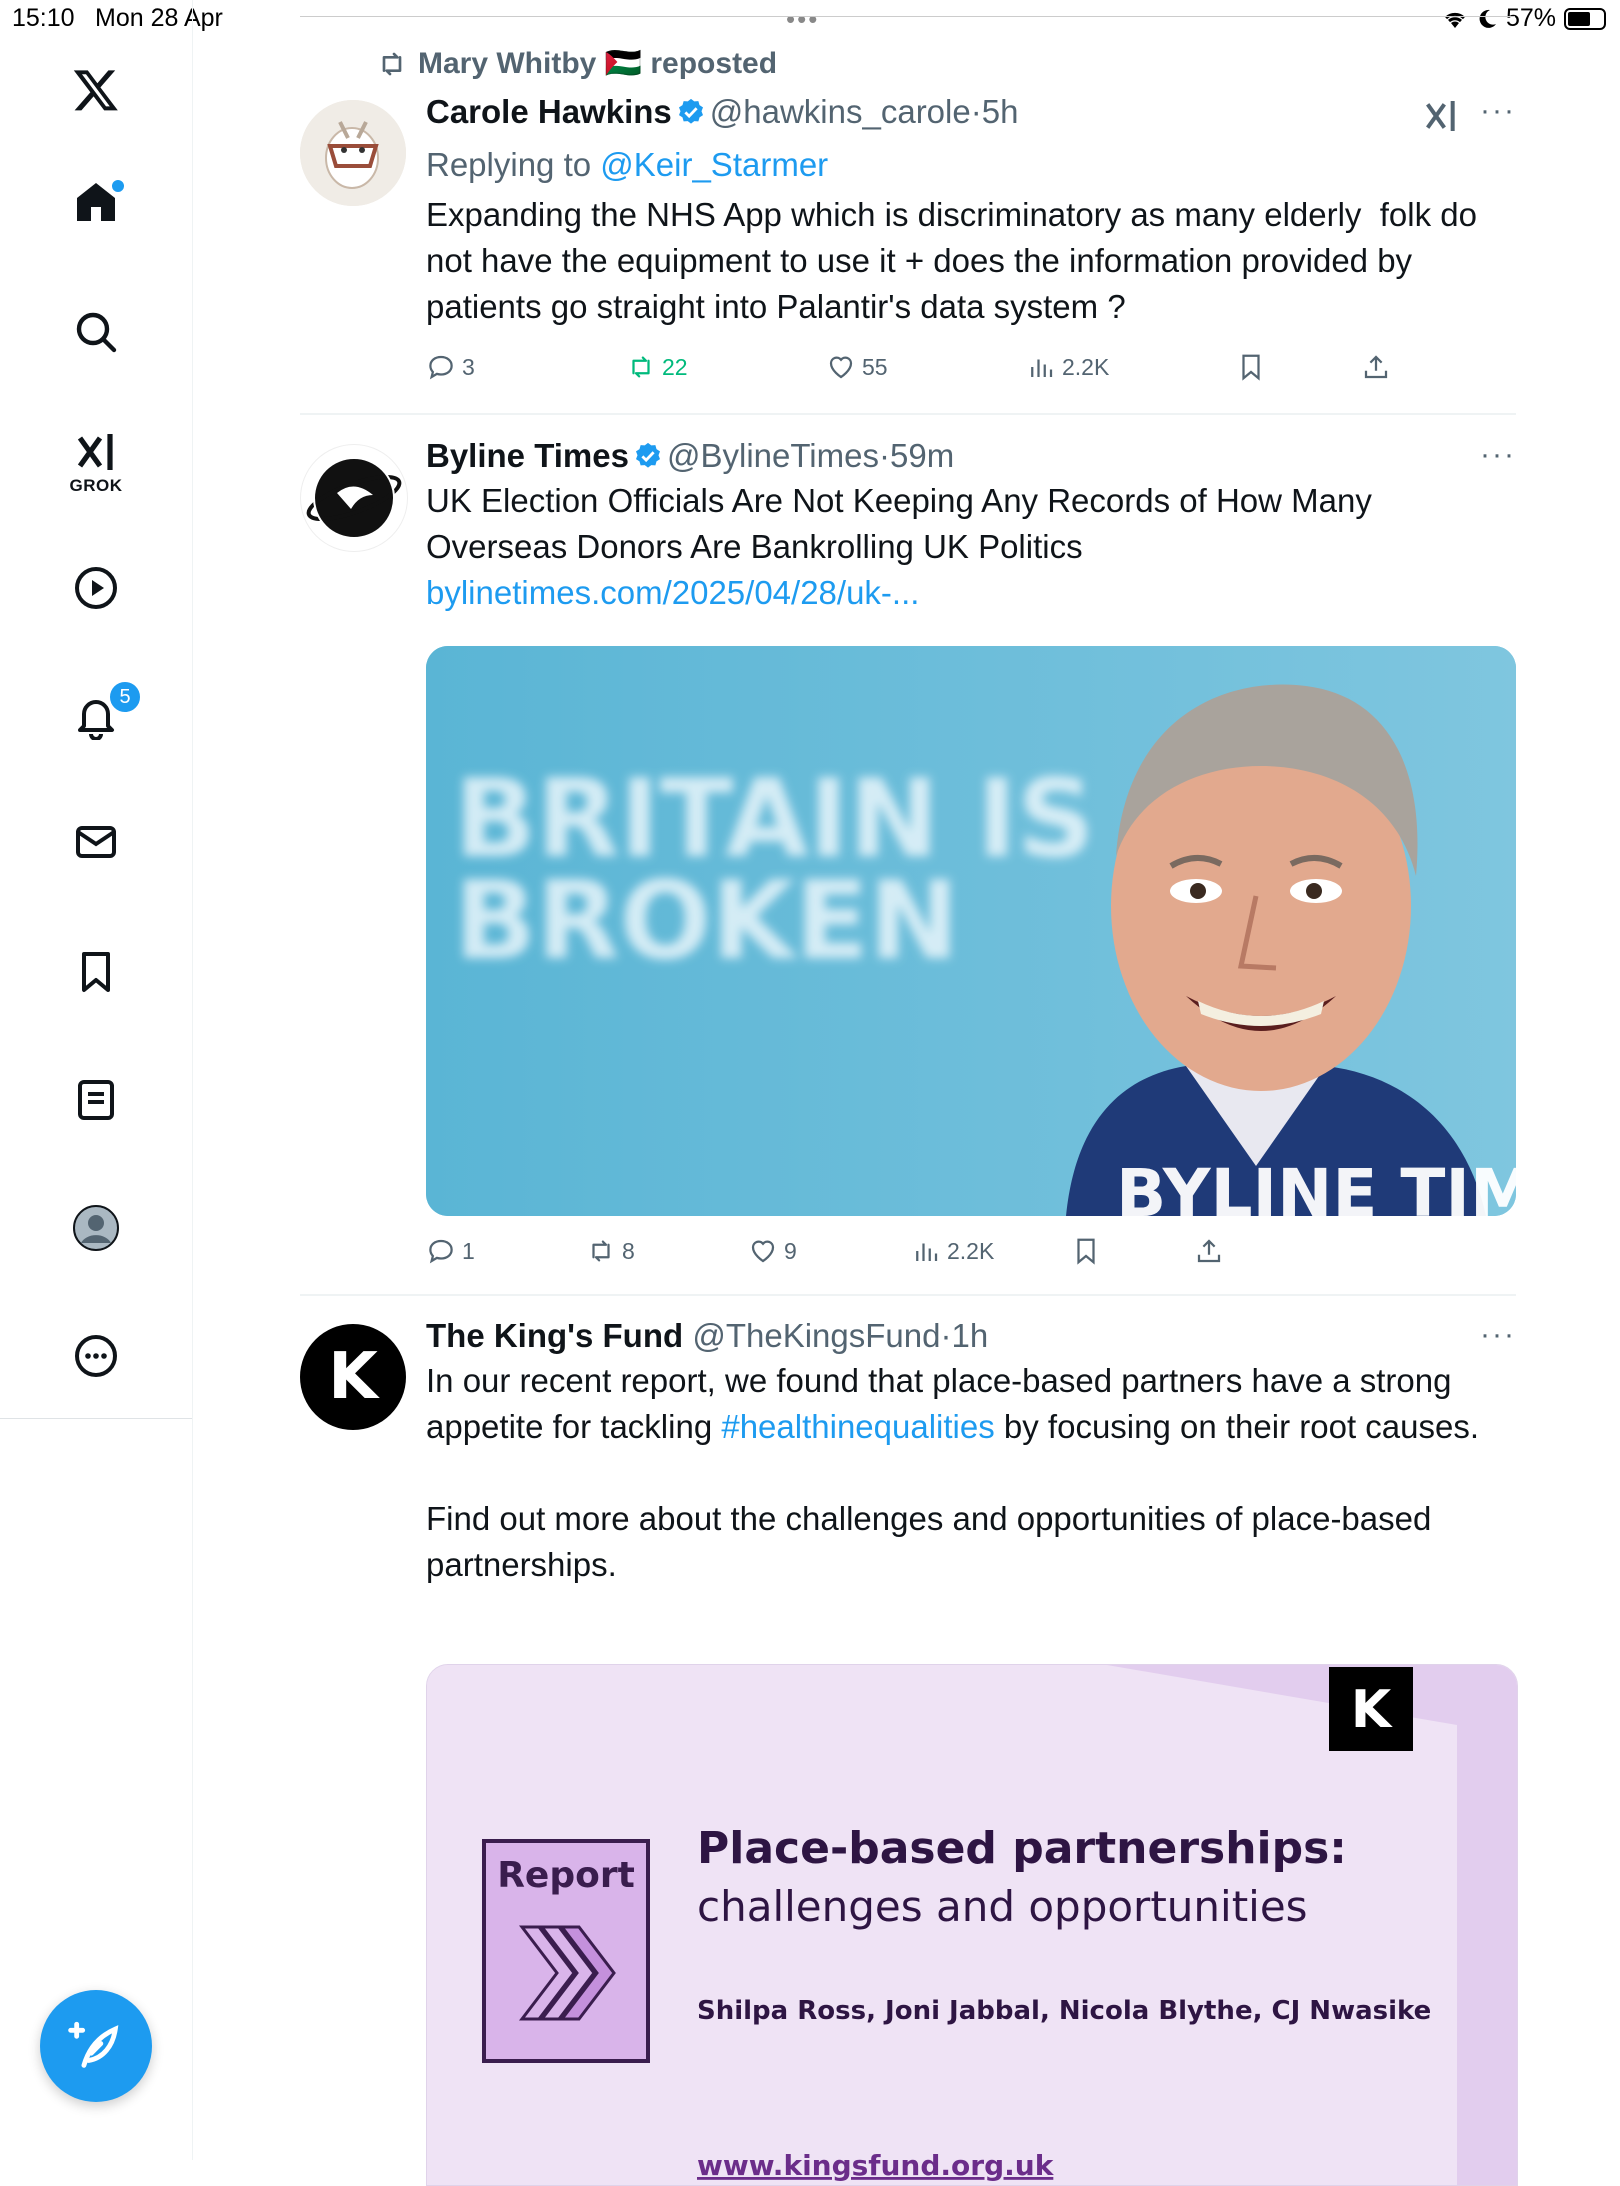 The width and height of the screenshot is (1620, 2186). Describe the element at coordinates (971, 165) in the screenshot. I see `replying-to-line: Replying to @Keir_Starmer` at that location.